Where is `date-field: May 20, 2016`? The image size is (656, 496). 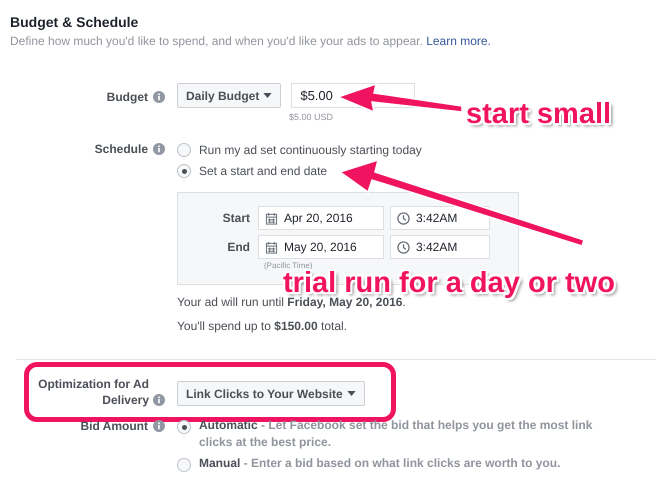 date-field: May 20, 2016 is located at coordinates (321, 247).